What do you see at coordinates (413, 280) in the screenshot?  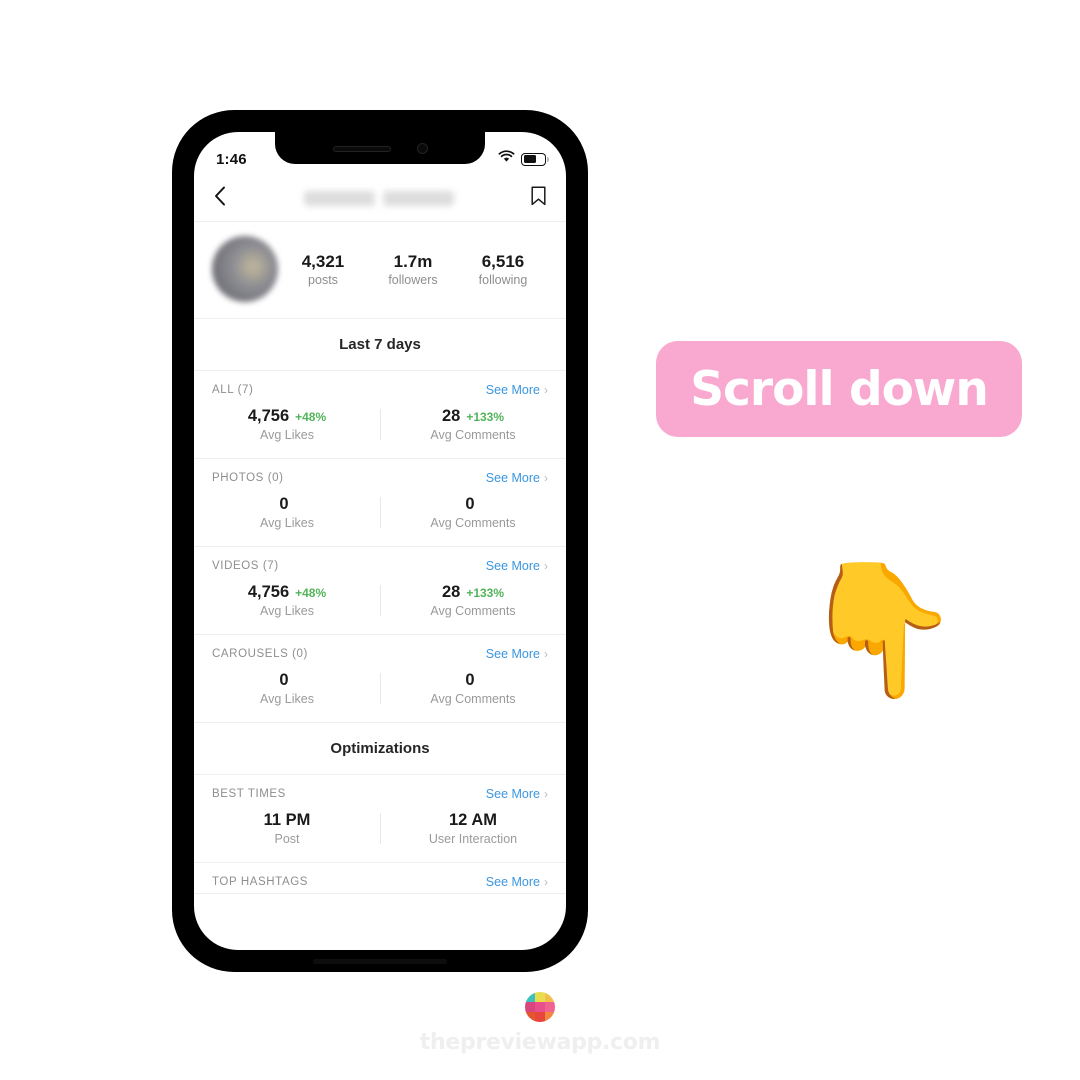 I see `stat-followers-label: followers` at bounding box center [413, 280].